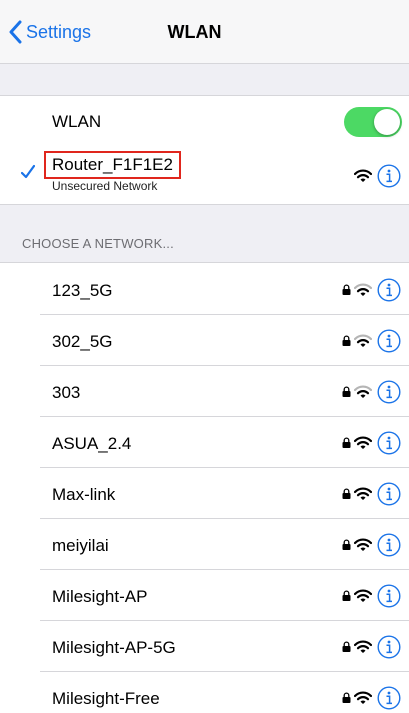  What do you see at coordinates (84, 494) in the screenshot?
I see `network-name: Max-link` at bounding box center [84, 494].